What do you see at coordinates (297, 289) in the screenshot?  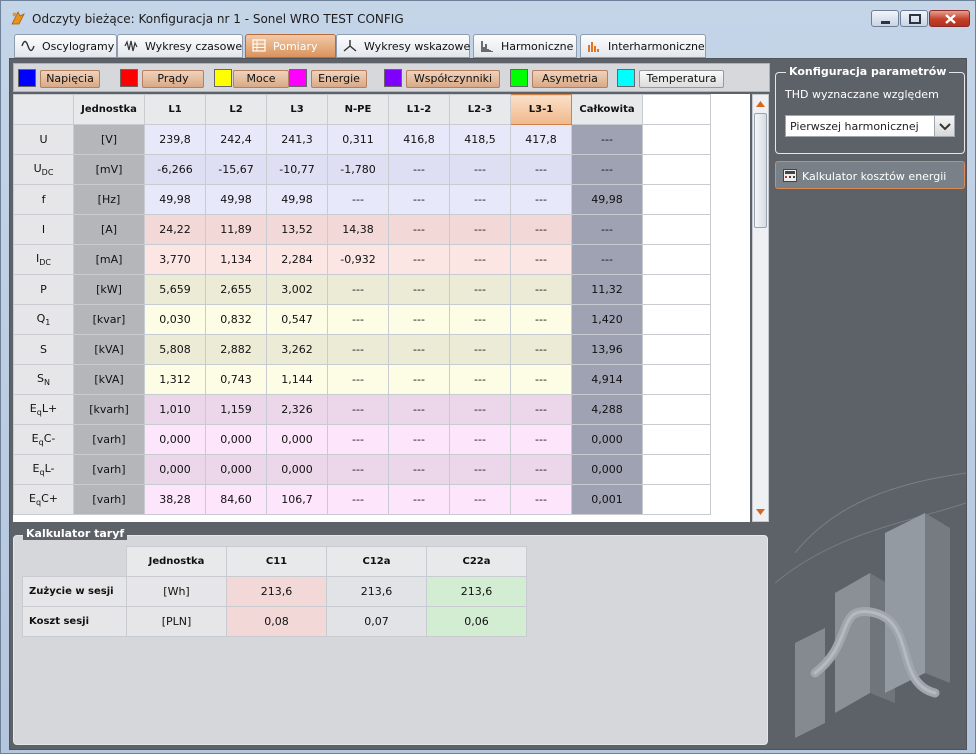 I see `value-cell: 3,002` at bounding box center [297, 289].